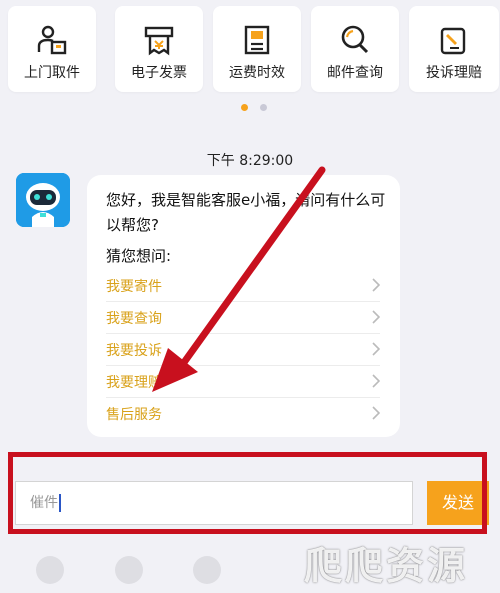 Image resolution: width=500 pixels, height=593 pixels. Describe the element at coordinates (243, 413) in the screenshot. I see `suggestion-item: 售后服务` at that location.